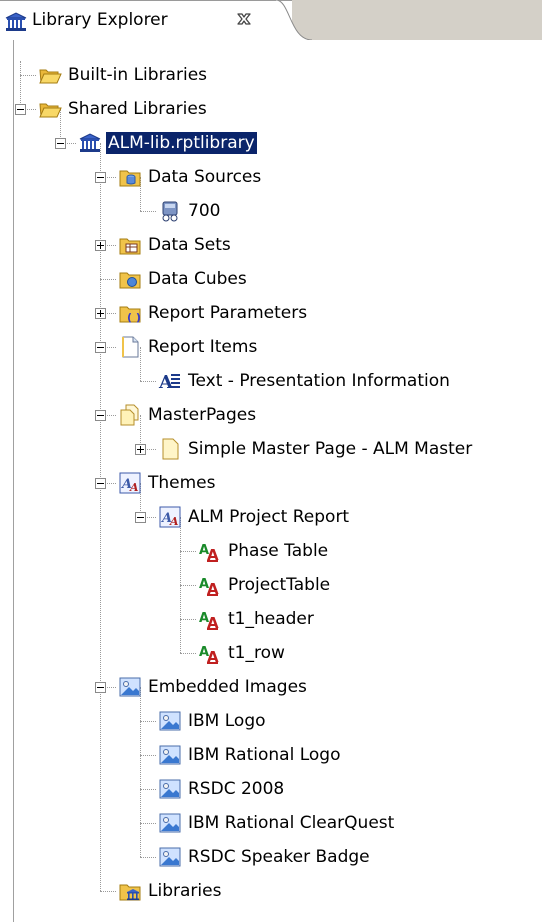  What do you see at coordinates (330, 449) in the screenshot?
I see `tree-item-label: Simple Master Page - ALM Master` at bounding box center [330, 449].